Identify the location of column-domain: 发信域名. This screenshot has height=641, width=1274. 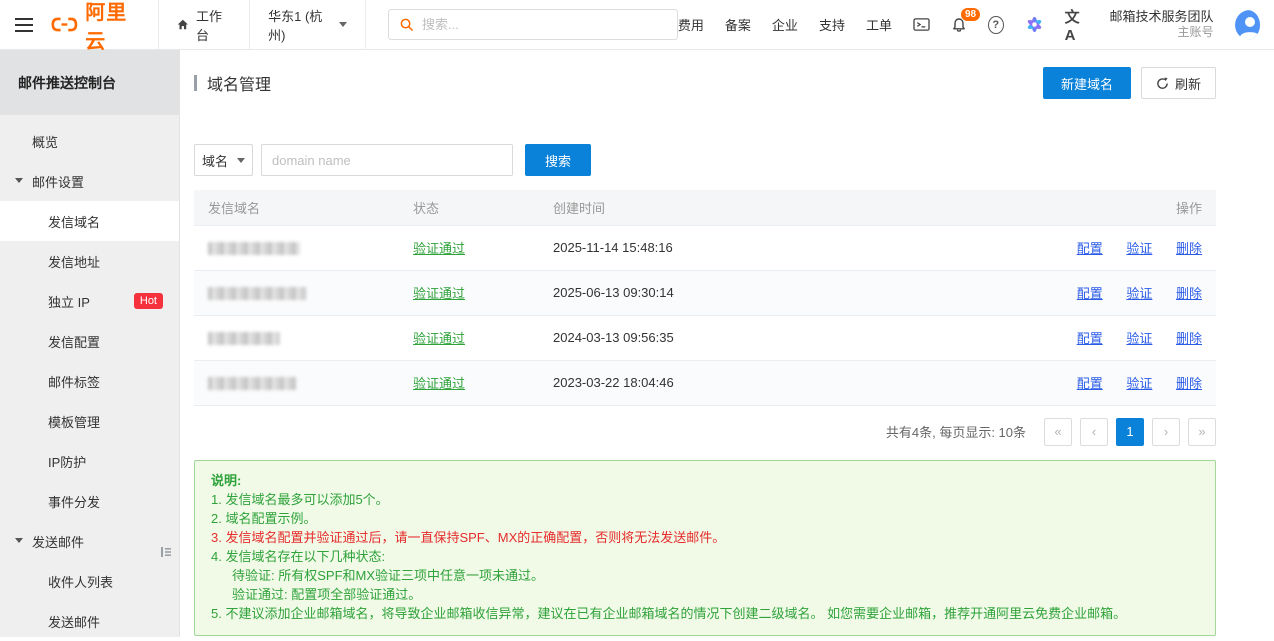
(296, 208).